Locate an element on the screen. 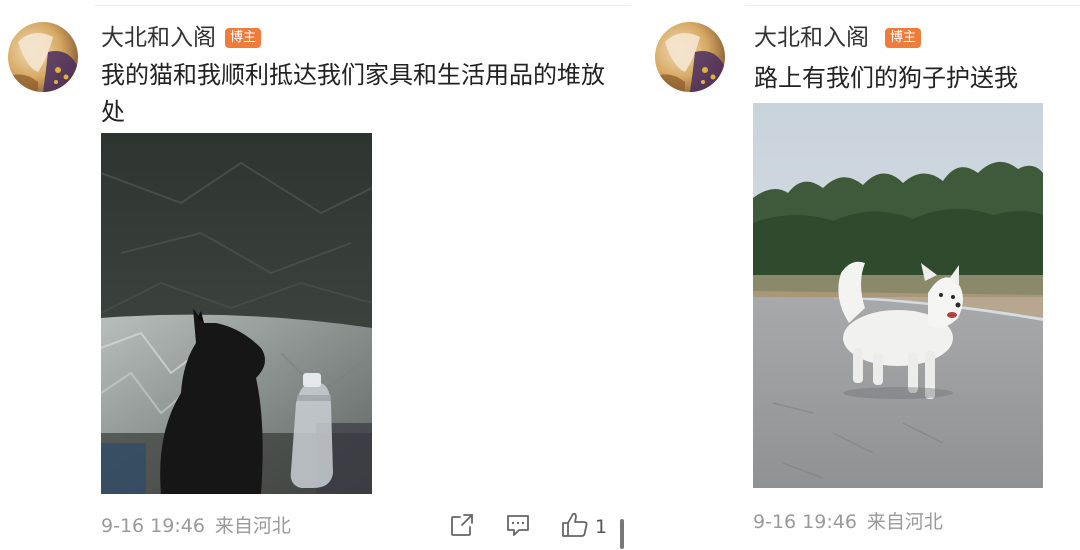 The image size is (1080, 550). divider is located at coordinates (912, 5).